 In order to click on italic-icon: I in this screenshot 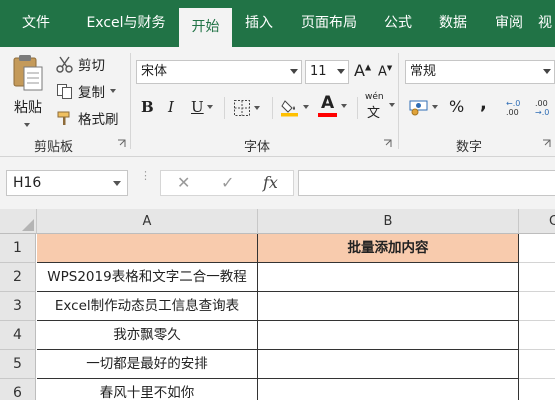, I will do `click(171, 107)`.